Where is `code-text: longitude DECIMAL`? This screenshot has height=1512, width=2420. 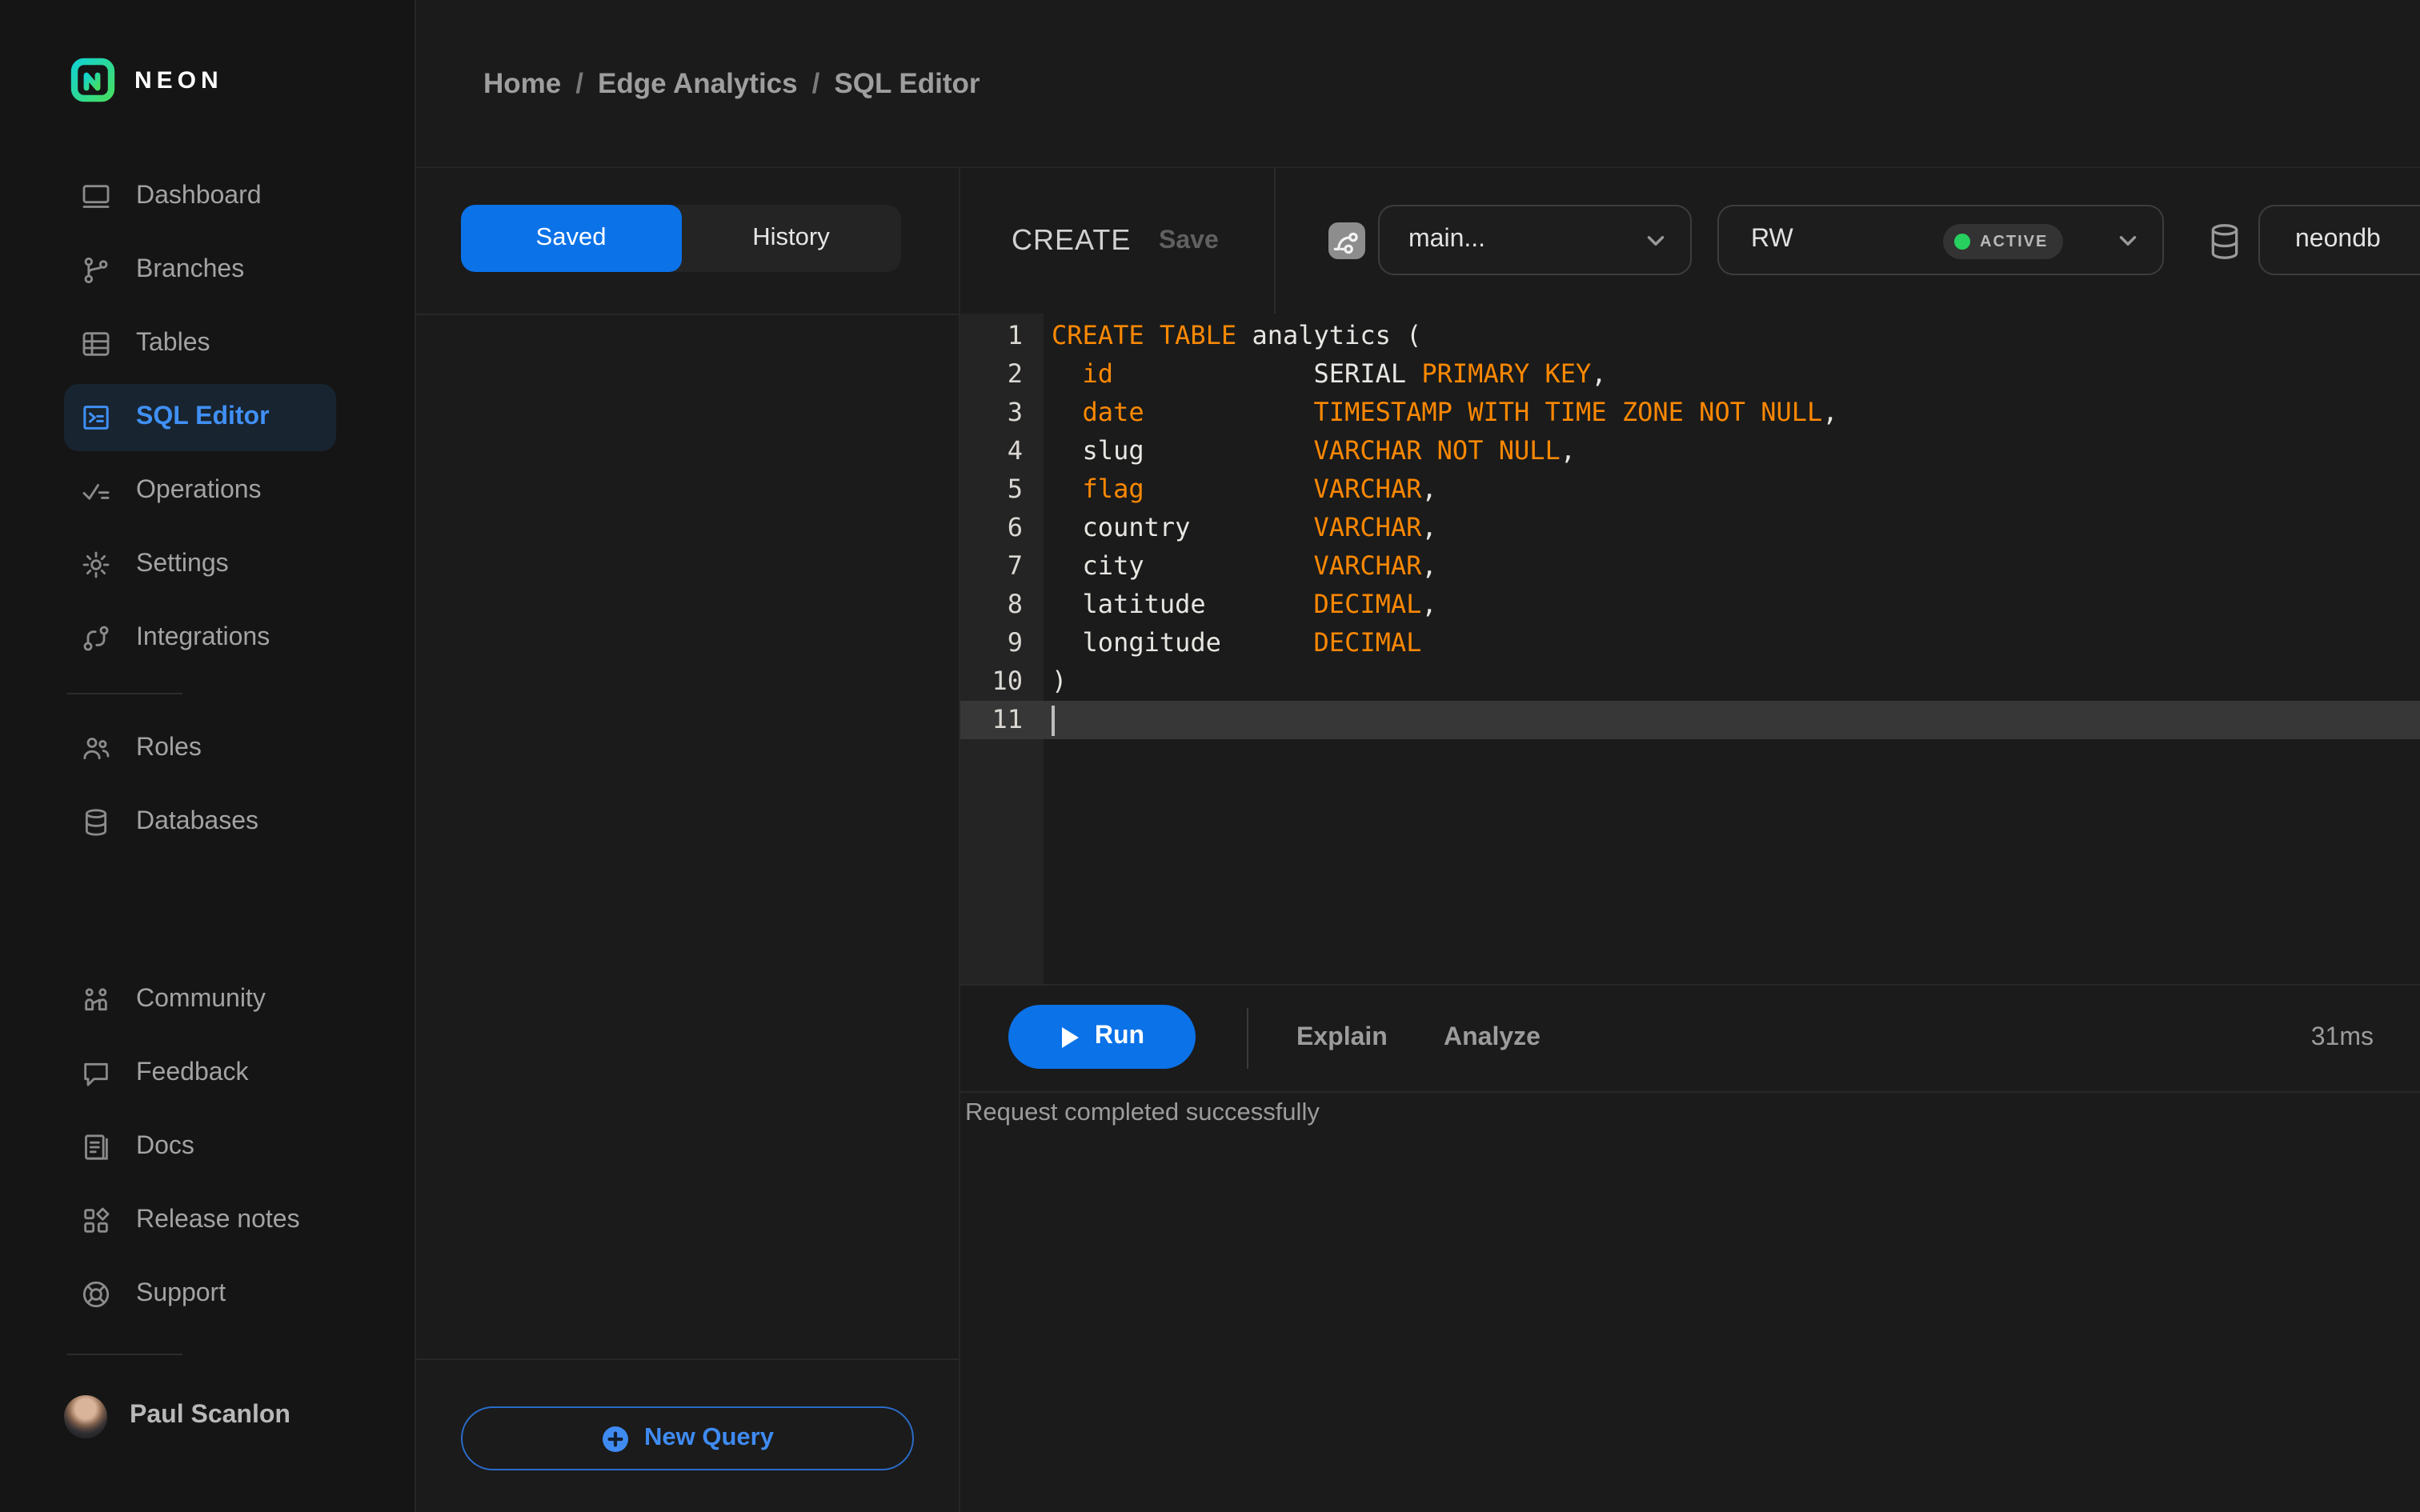 code-text: longitude DECIMAL is located at coordinates (1237, 642).